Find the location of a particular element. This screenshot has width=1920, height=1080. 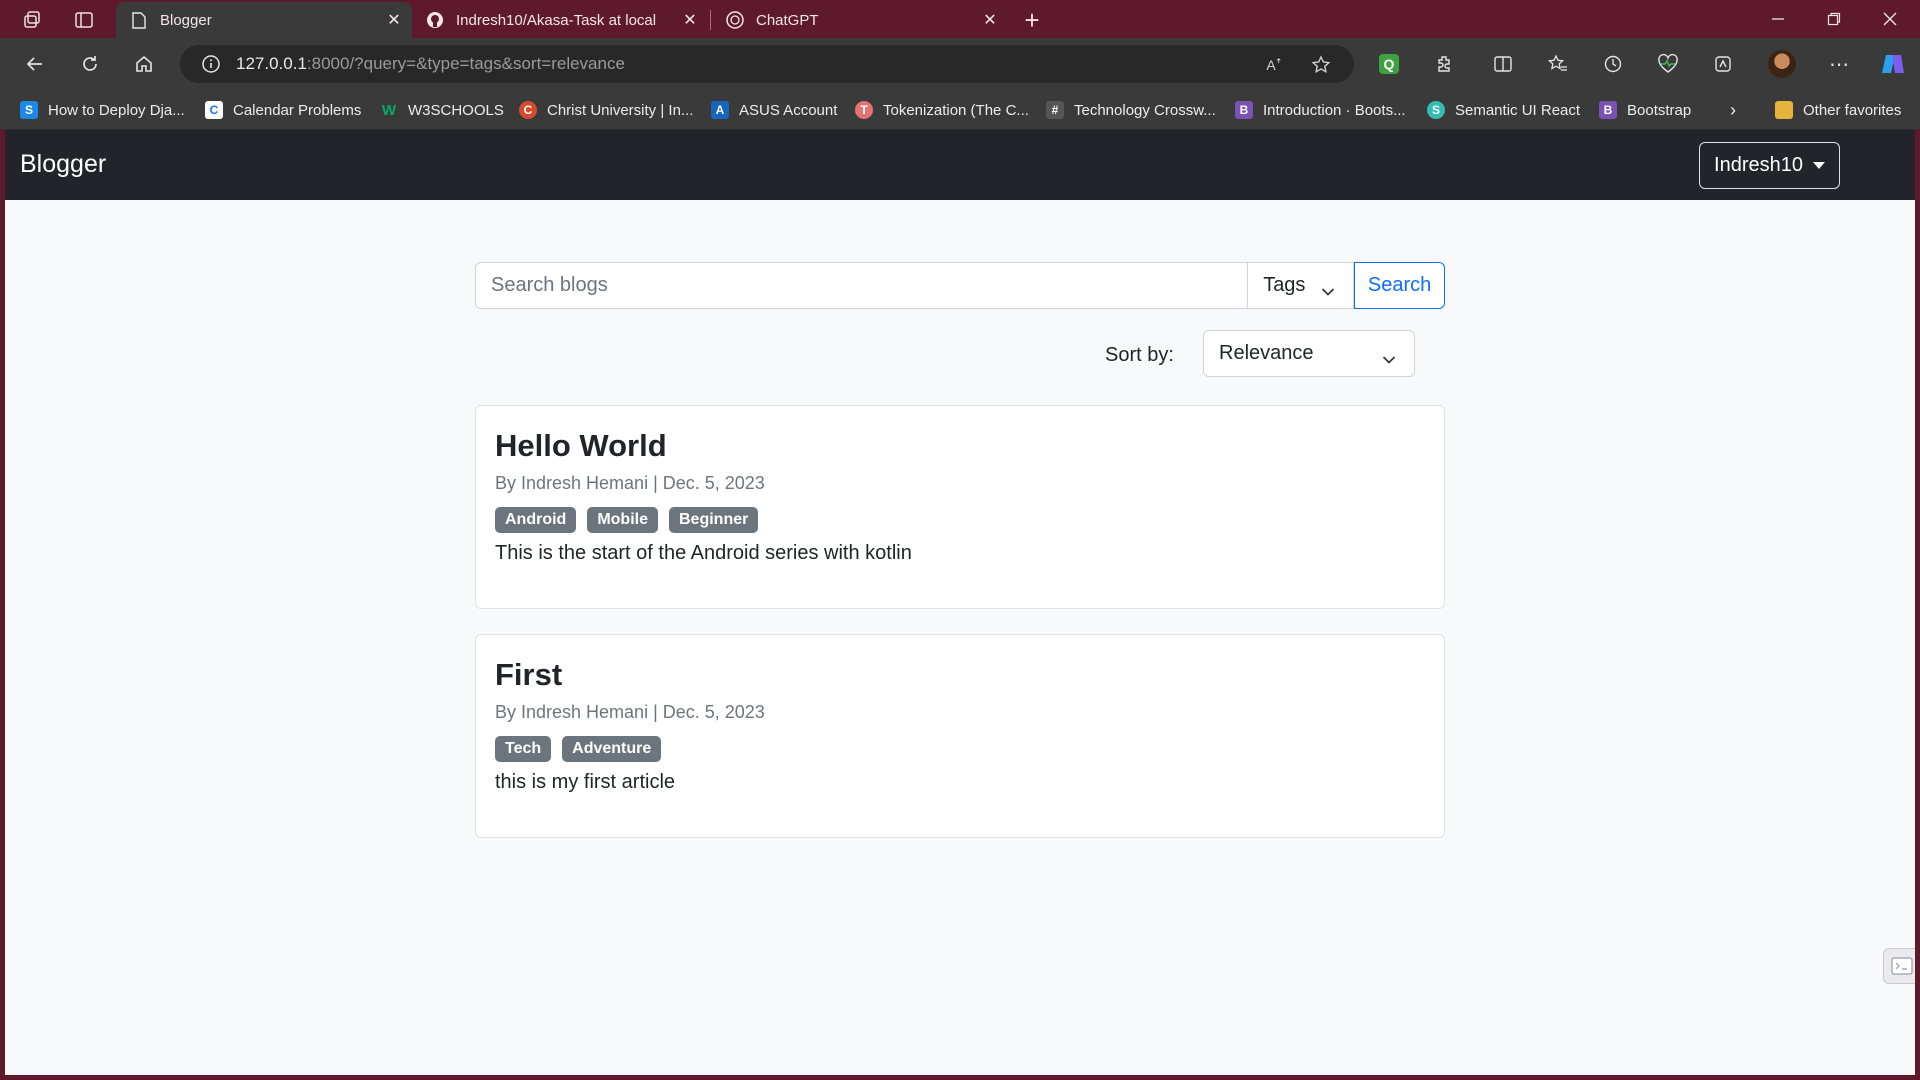

calendar-icon: C is located at coordinates (214, 110).